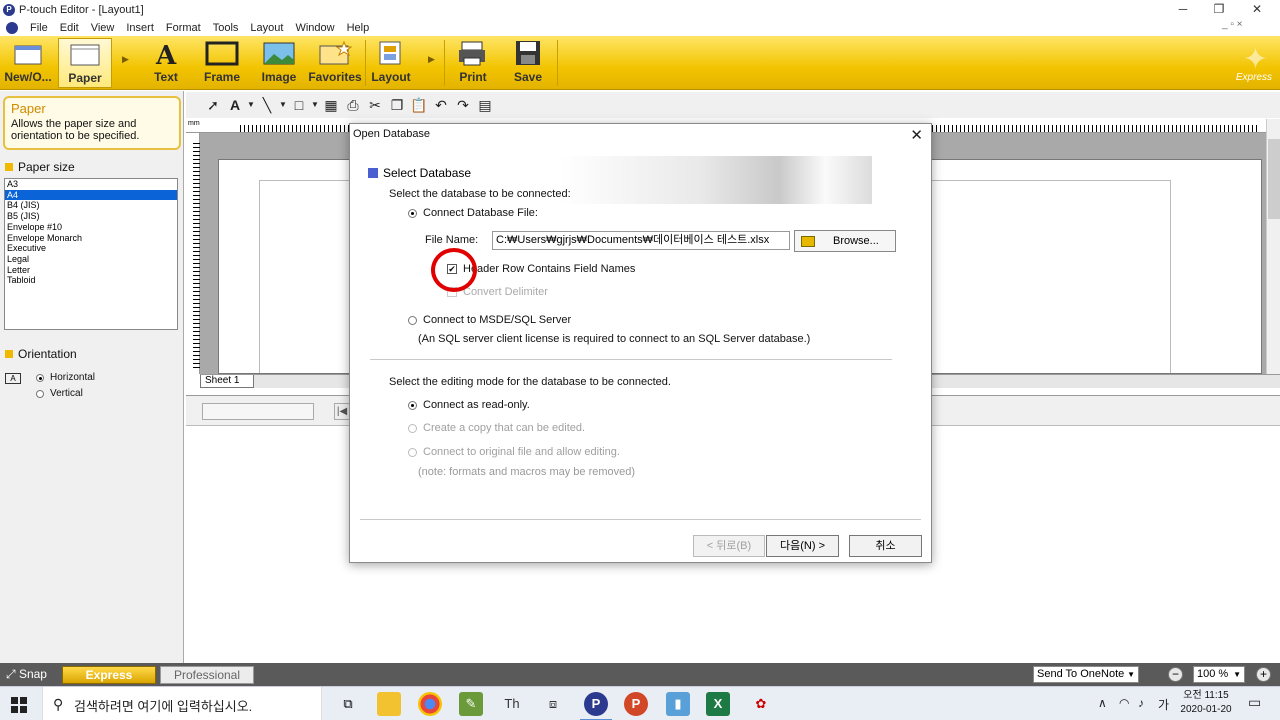  Describe the element at coordinates (885, 546) in the screenshot. I see `cancel-button: 취소` at that location.